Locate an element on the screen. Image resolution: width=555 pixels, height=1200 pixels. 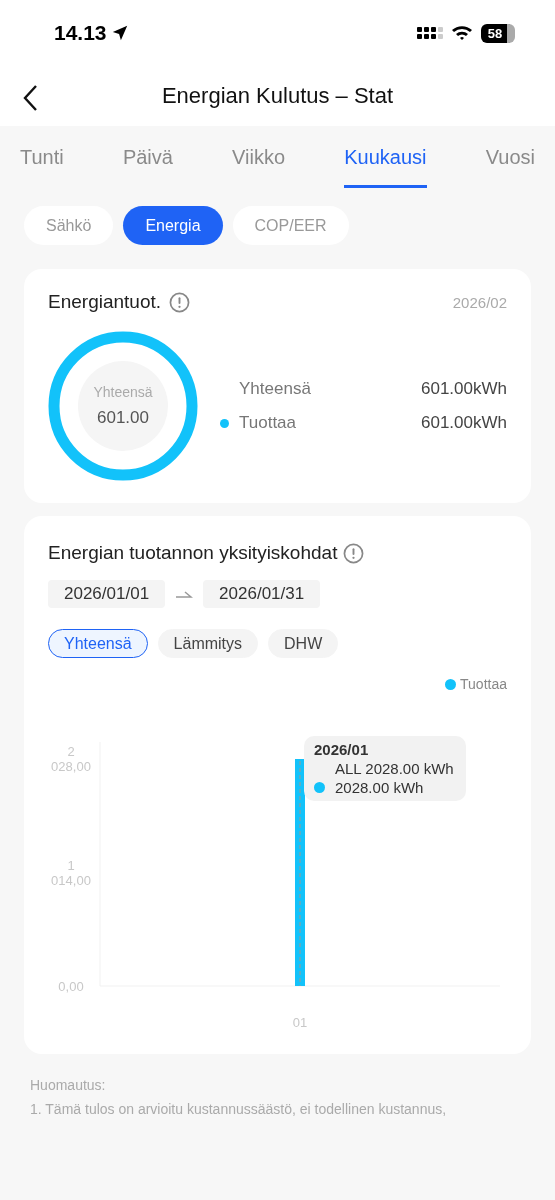
segment-button: COP/EER is located at coordinates (290, 225).